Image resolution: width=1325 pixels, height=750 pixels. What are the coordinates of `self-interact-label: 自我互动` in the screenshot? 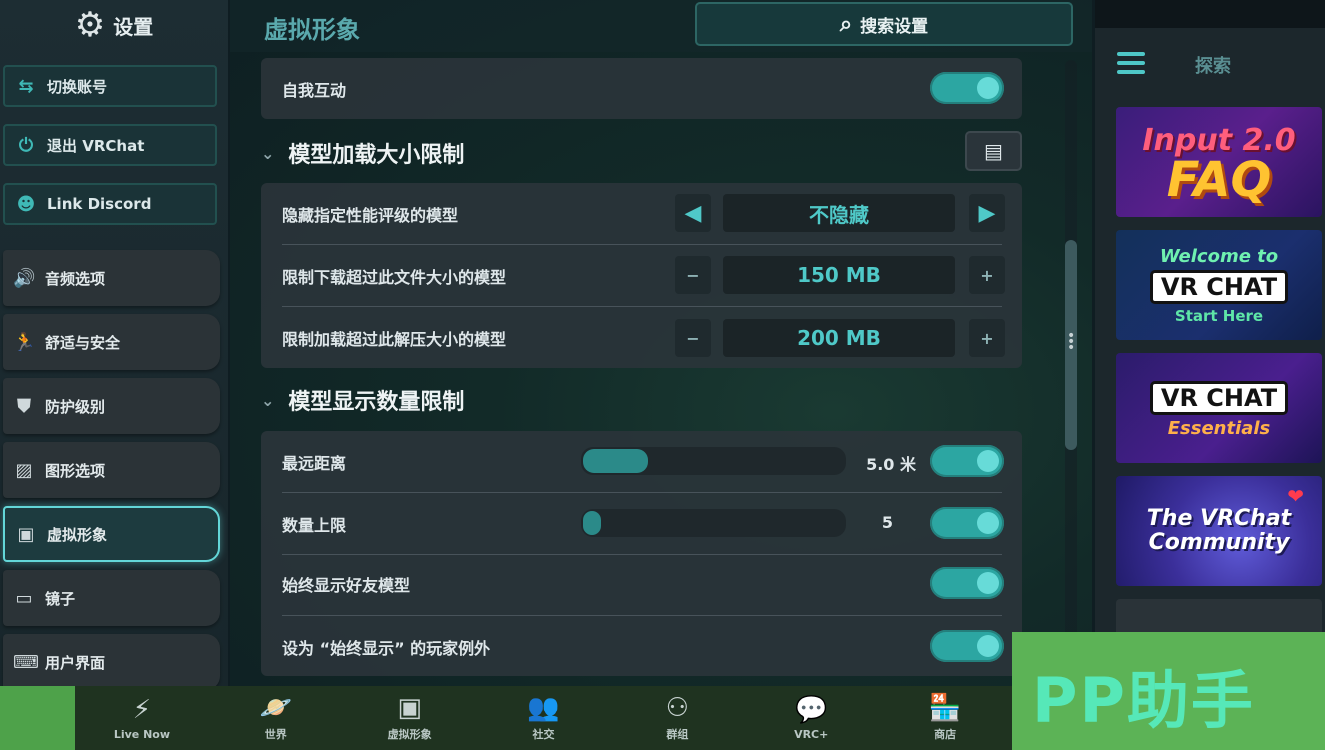 It's located at (314, 90).